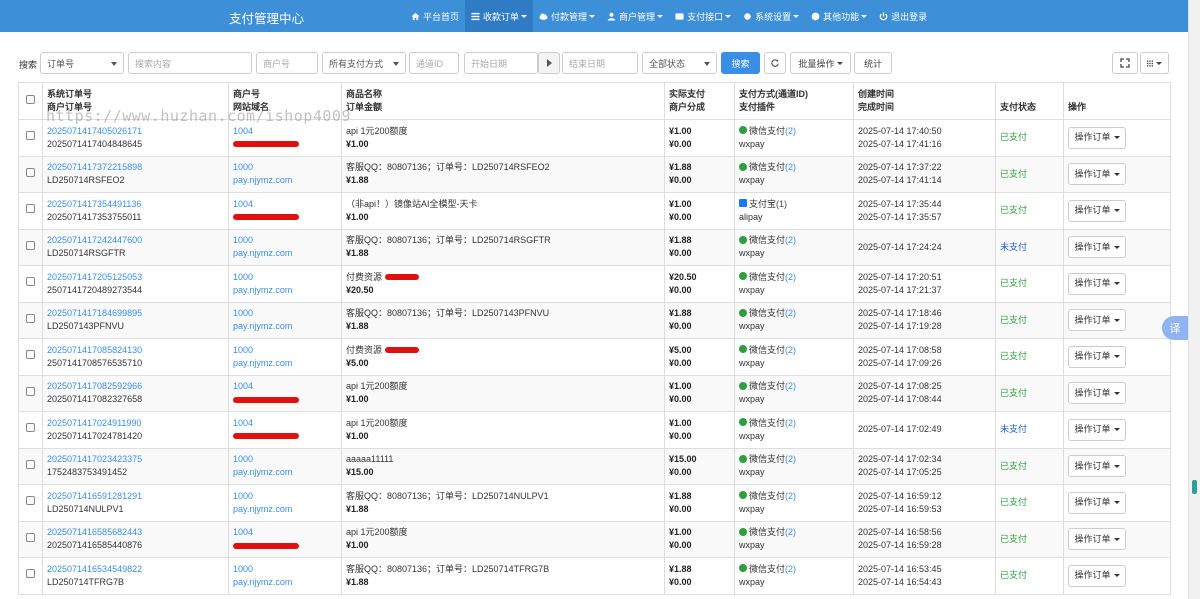 The width and height of the screenshot is (1200, 599). Describe the element at coordinates (501, 63) in the screenshot. I see `start-date-input: 开始日期` at that location.